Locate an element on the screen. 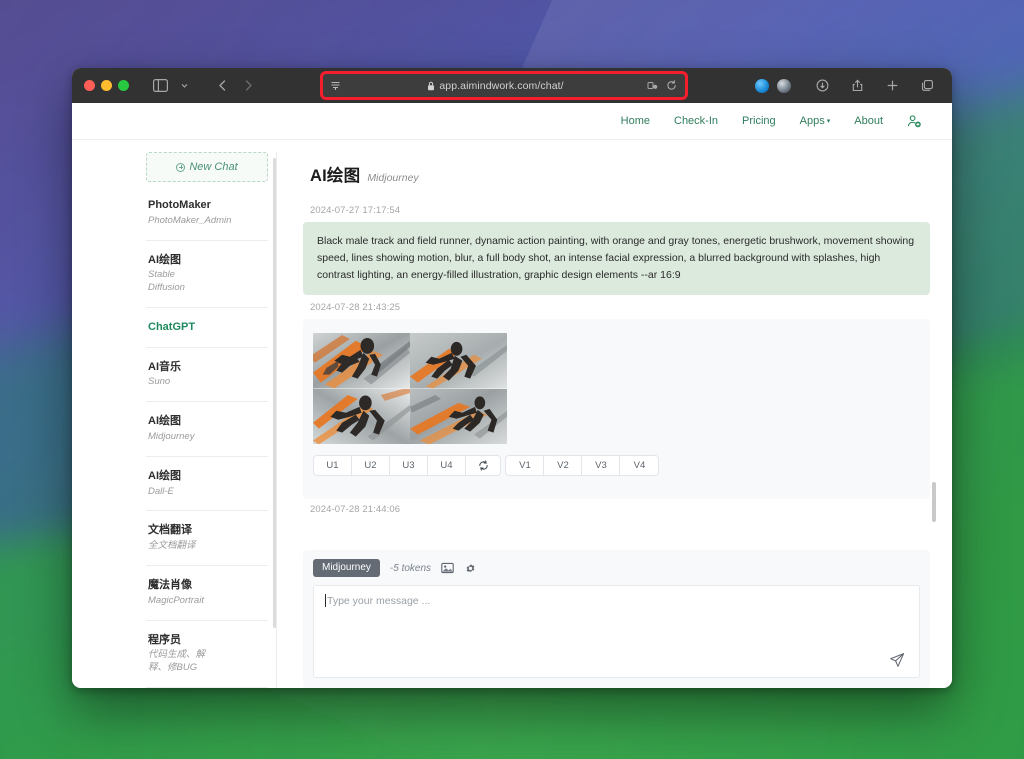 This screenshot has width=1024, height=759. sidebar-scrollbar is located at coordinates (274, 393).